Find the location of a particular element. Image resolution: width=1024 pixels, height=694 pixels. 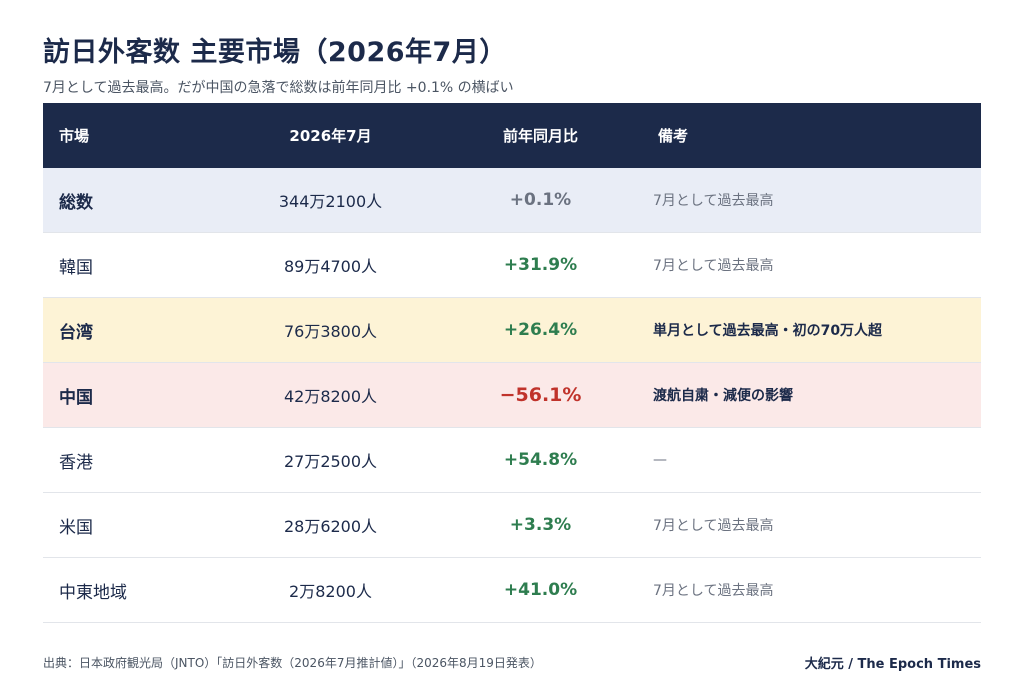

table-row: 中東地域 2万8200人 +41.0% 7月として過去最高 is located at coordinates (512, 590).